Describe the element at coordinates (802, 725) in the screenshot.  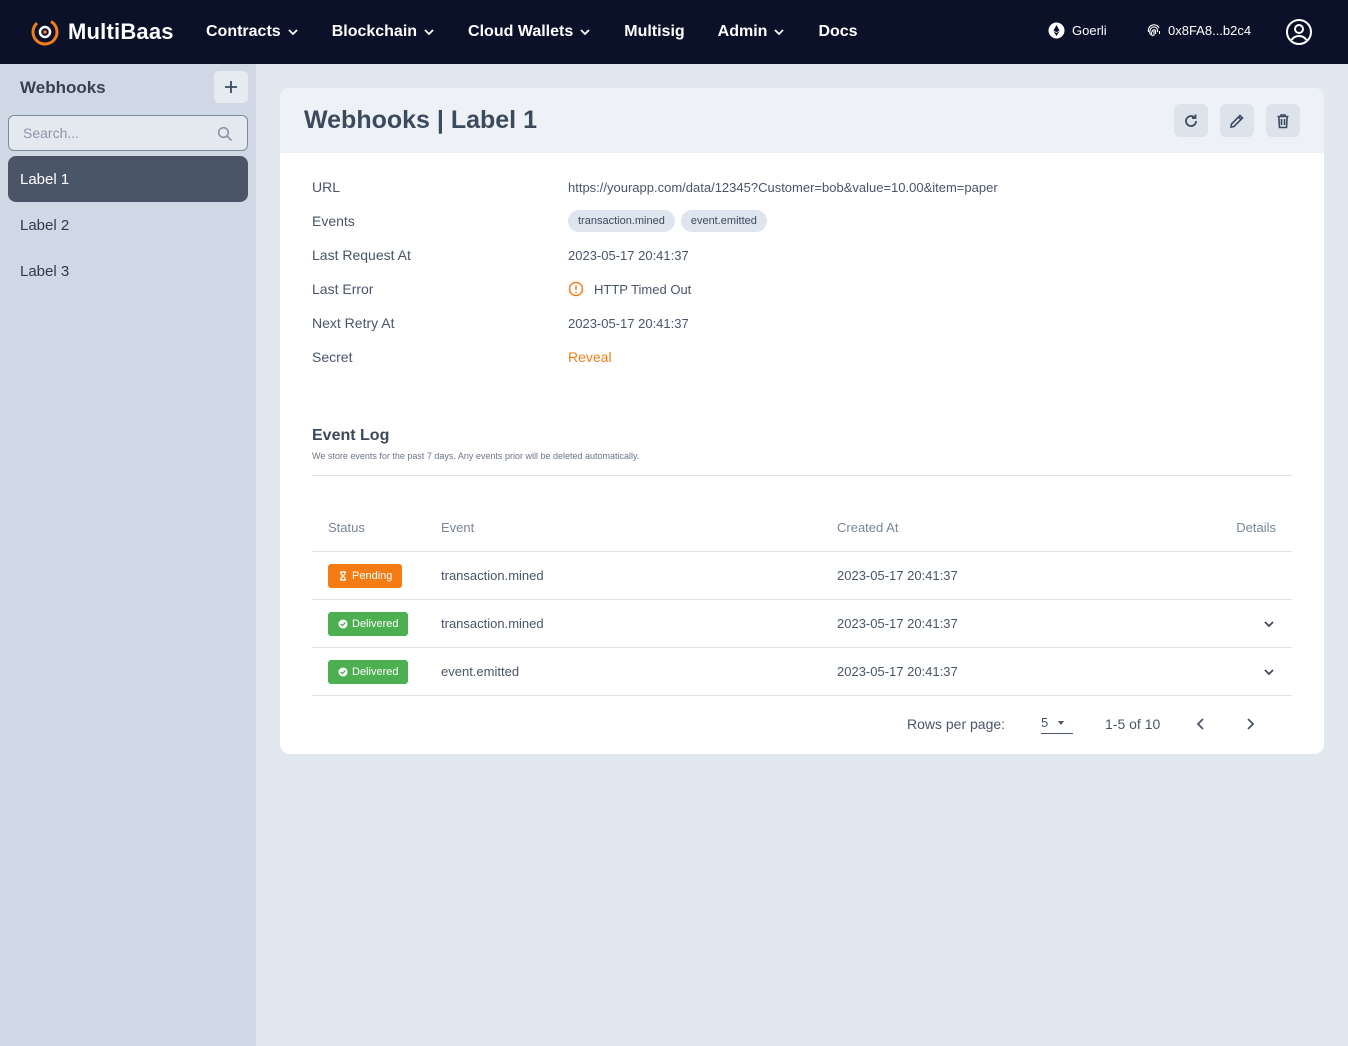
I see `pagination: Rows per page: 5 1-5 of 10` at that location.